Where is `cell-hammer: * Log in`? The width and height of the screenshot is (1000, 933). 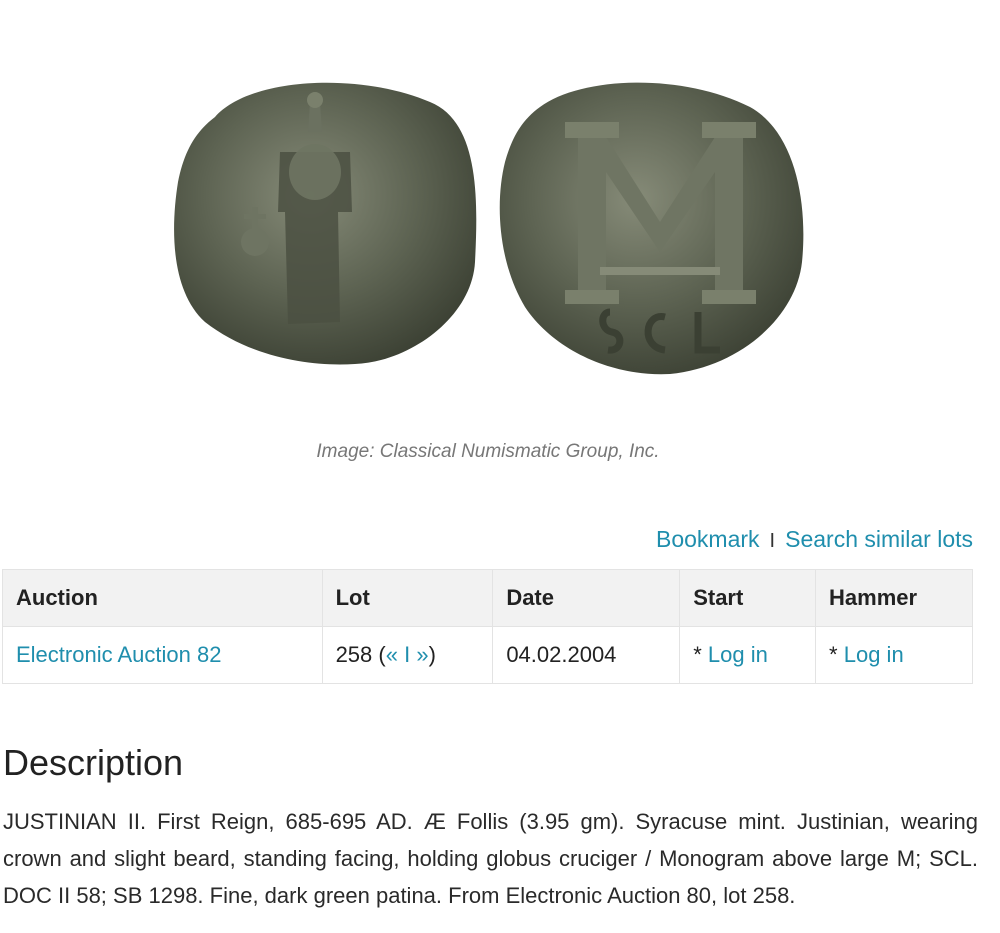
cell-hammer: * Log in is located at coordinates (894, 655).